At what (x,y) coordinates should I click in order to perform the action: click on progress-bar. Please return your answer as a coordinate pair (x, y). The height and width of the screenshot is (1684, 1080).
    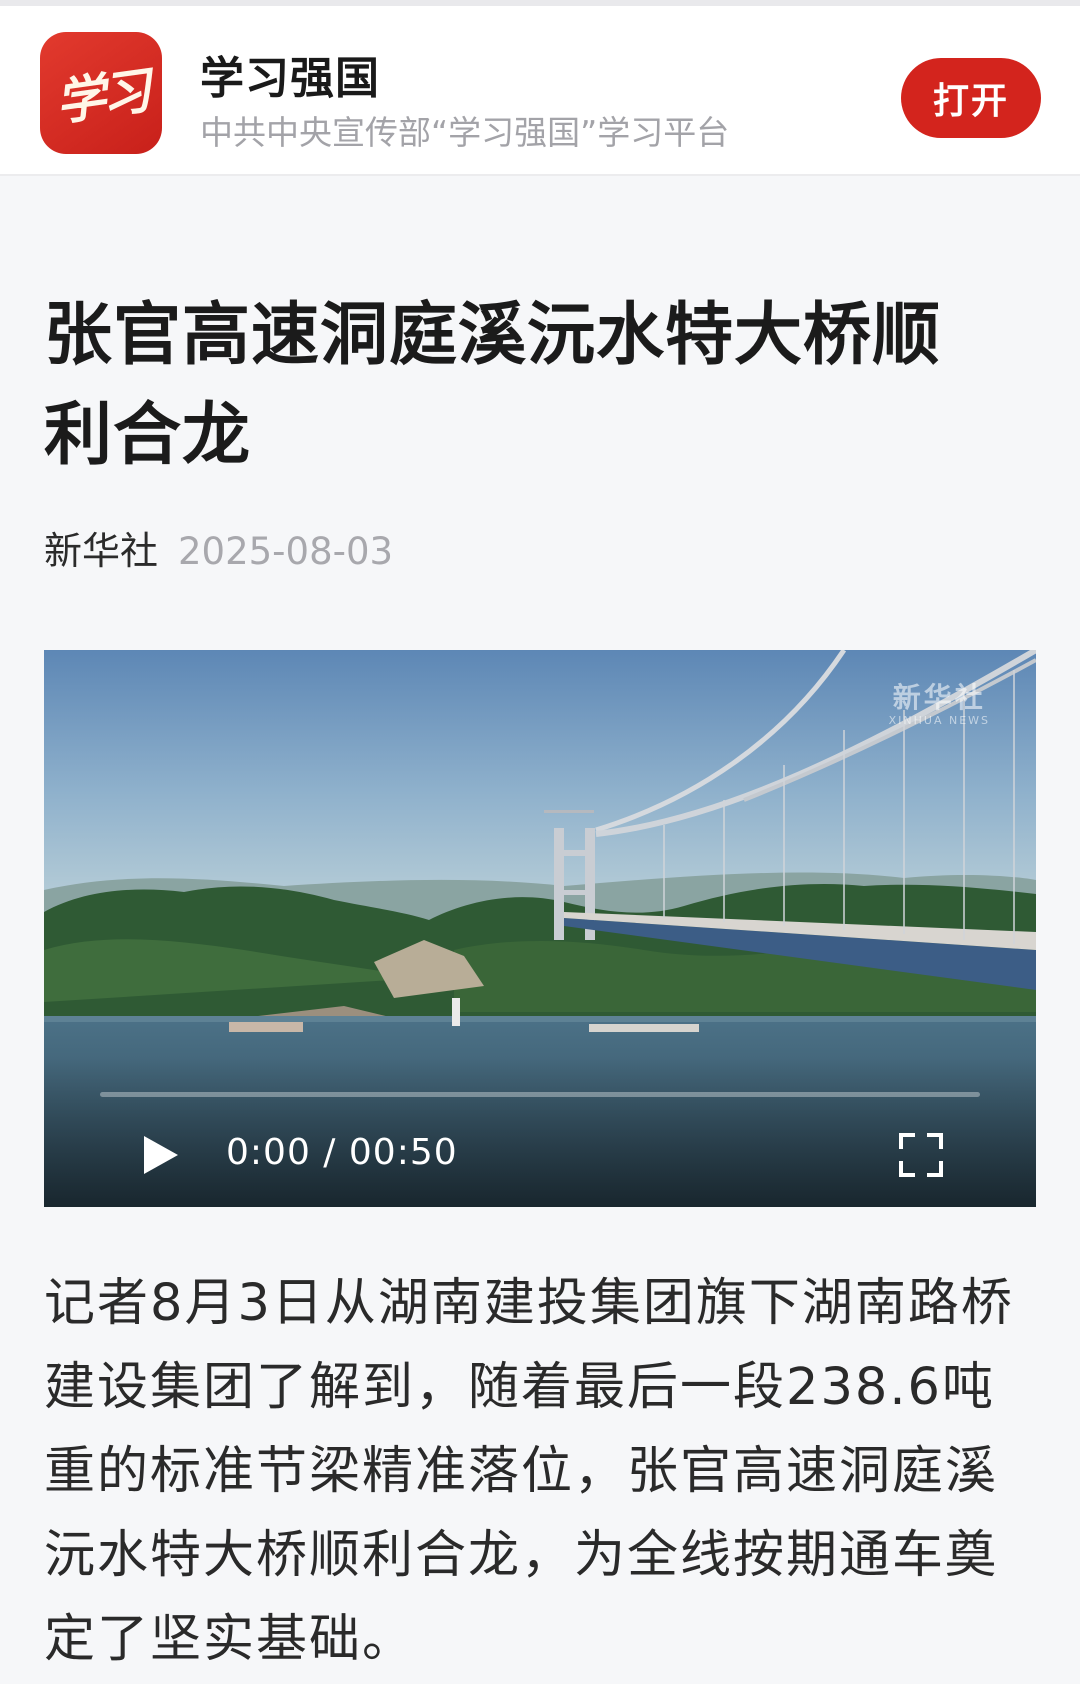
    Looking at the image, I should click on (540, 1094).